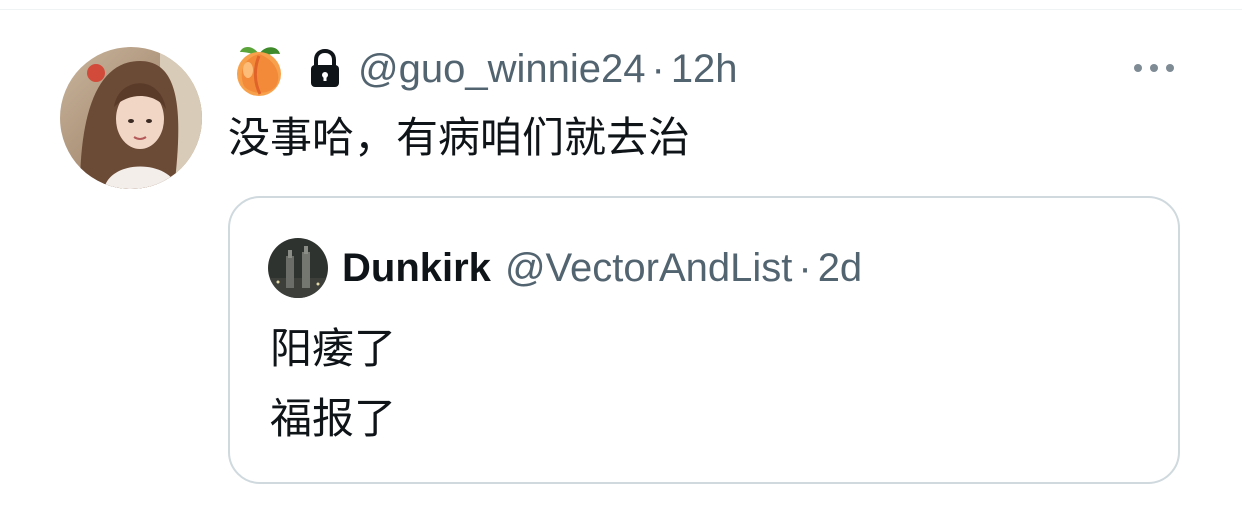 The height and width of the screenshot is (506, 1242). I want to click on peach-icon, so click(259, 69).